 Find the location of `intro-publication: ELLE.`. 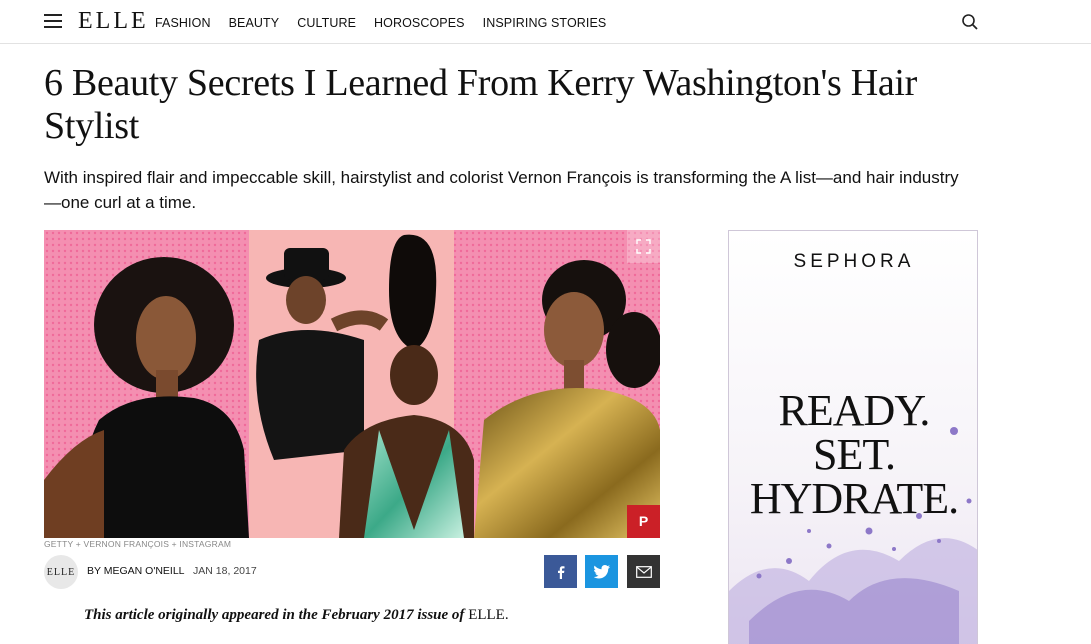

intro-publication: ELLE. is located at coordinates (488, 615).